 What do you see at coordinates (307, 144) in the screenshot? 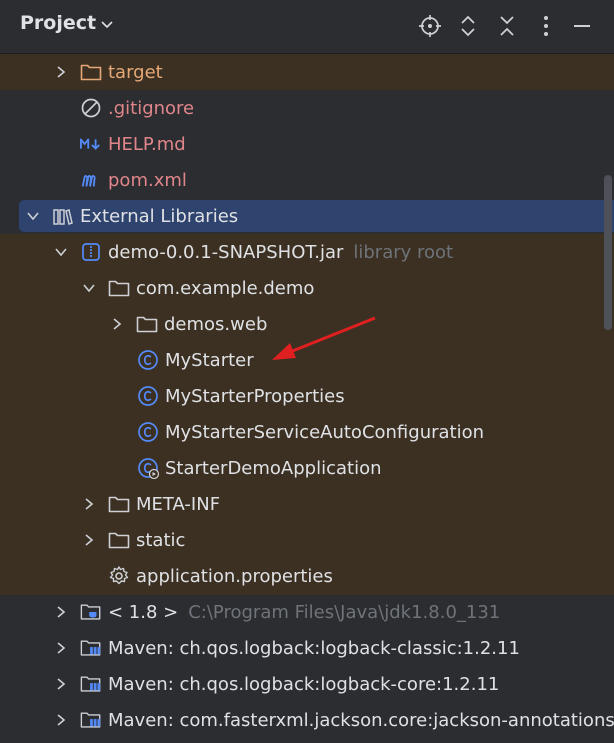
I see `tree-item-help-md: HELP.md` at bounding box center [307, 144].